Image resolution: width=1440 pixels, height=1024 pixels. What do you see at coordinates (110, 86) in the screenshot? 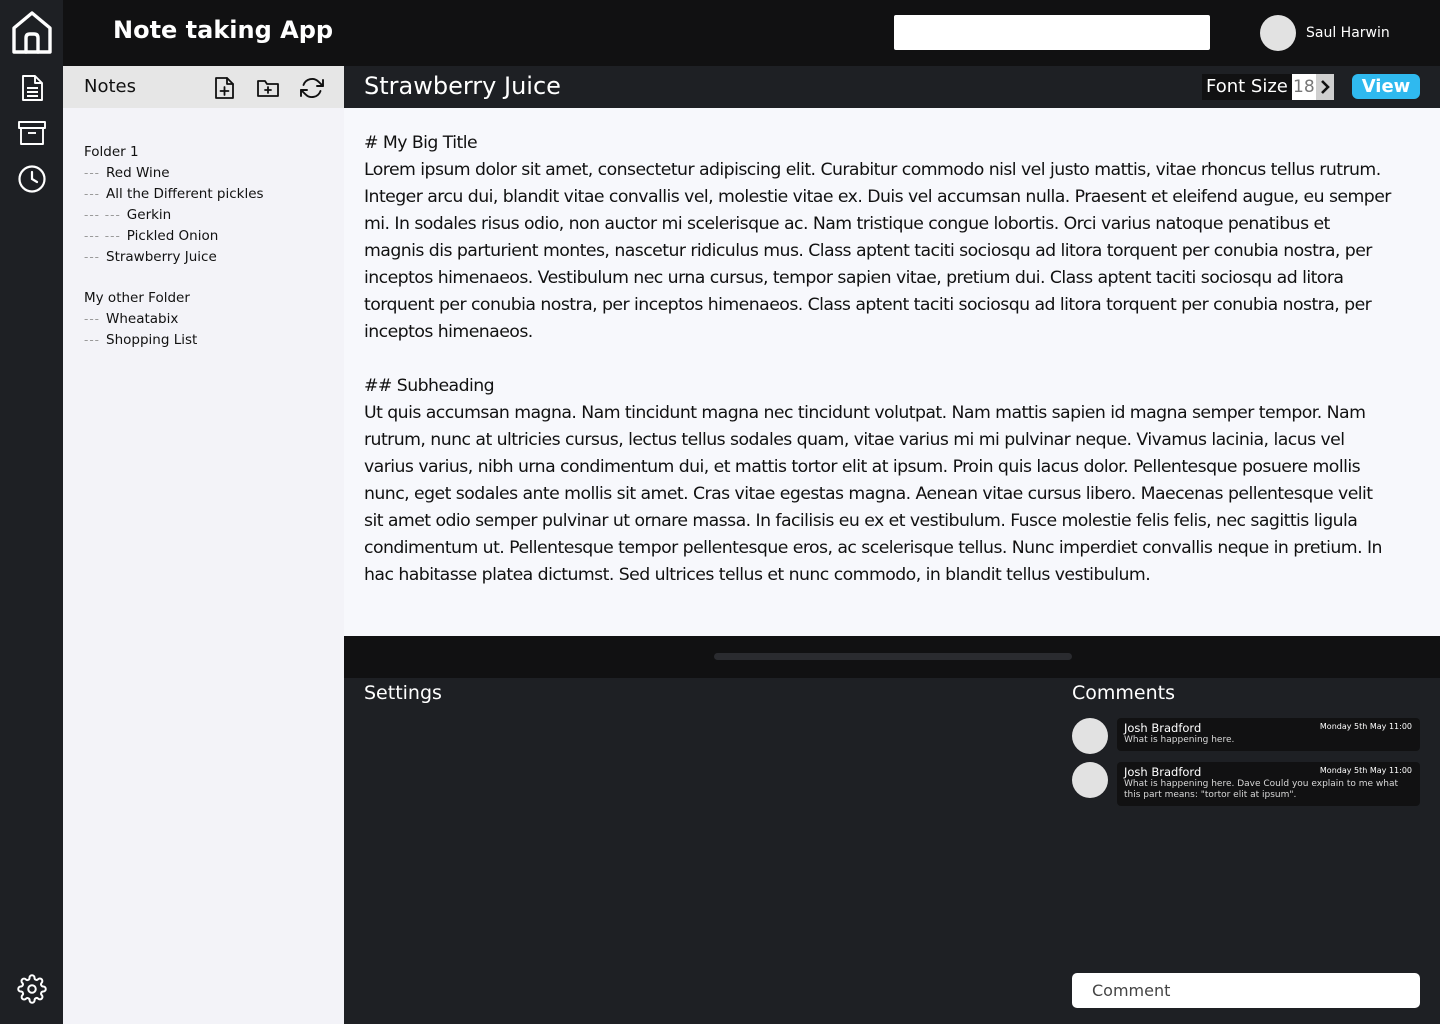
I see `notes-title: Notes` at bounding box center [110, 86].